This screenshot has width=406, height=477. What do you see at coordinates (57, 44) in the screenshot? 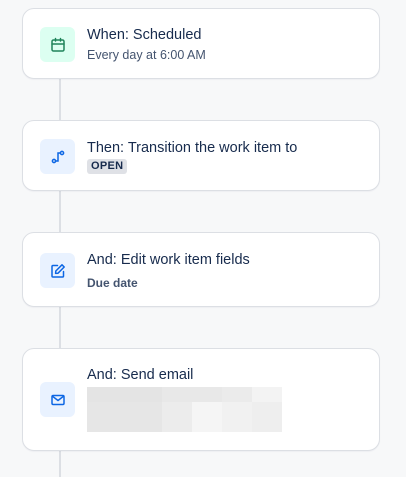
I see `calendar-icon` at bounding box center [57, 44].